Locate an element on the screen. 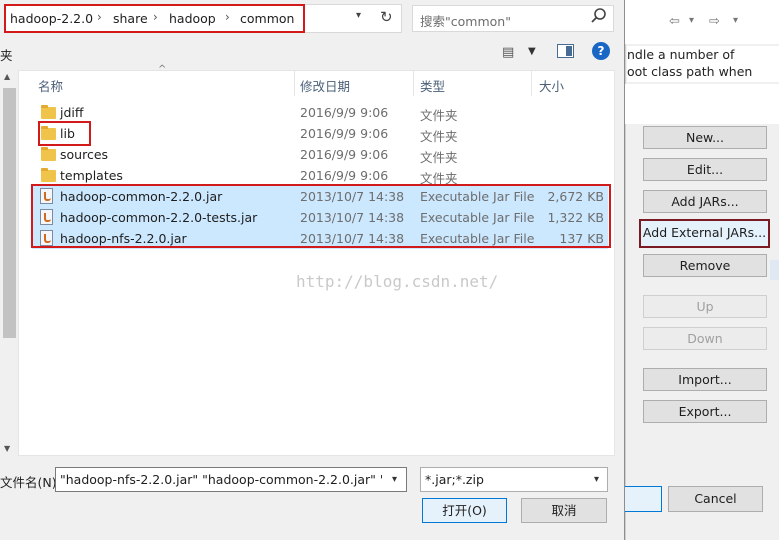  down-button: Down is located at coordinates (705, 338).